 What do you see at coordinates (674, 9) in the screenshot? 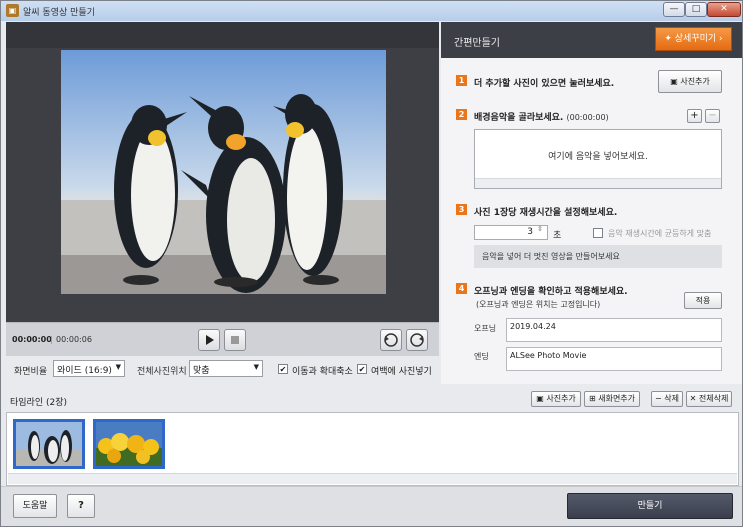
I see `minimize-button: —` at bounding box center [674, 9].